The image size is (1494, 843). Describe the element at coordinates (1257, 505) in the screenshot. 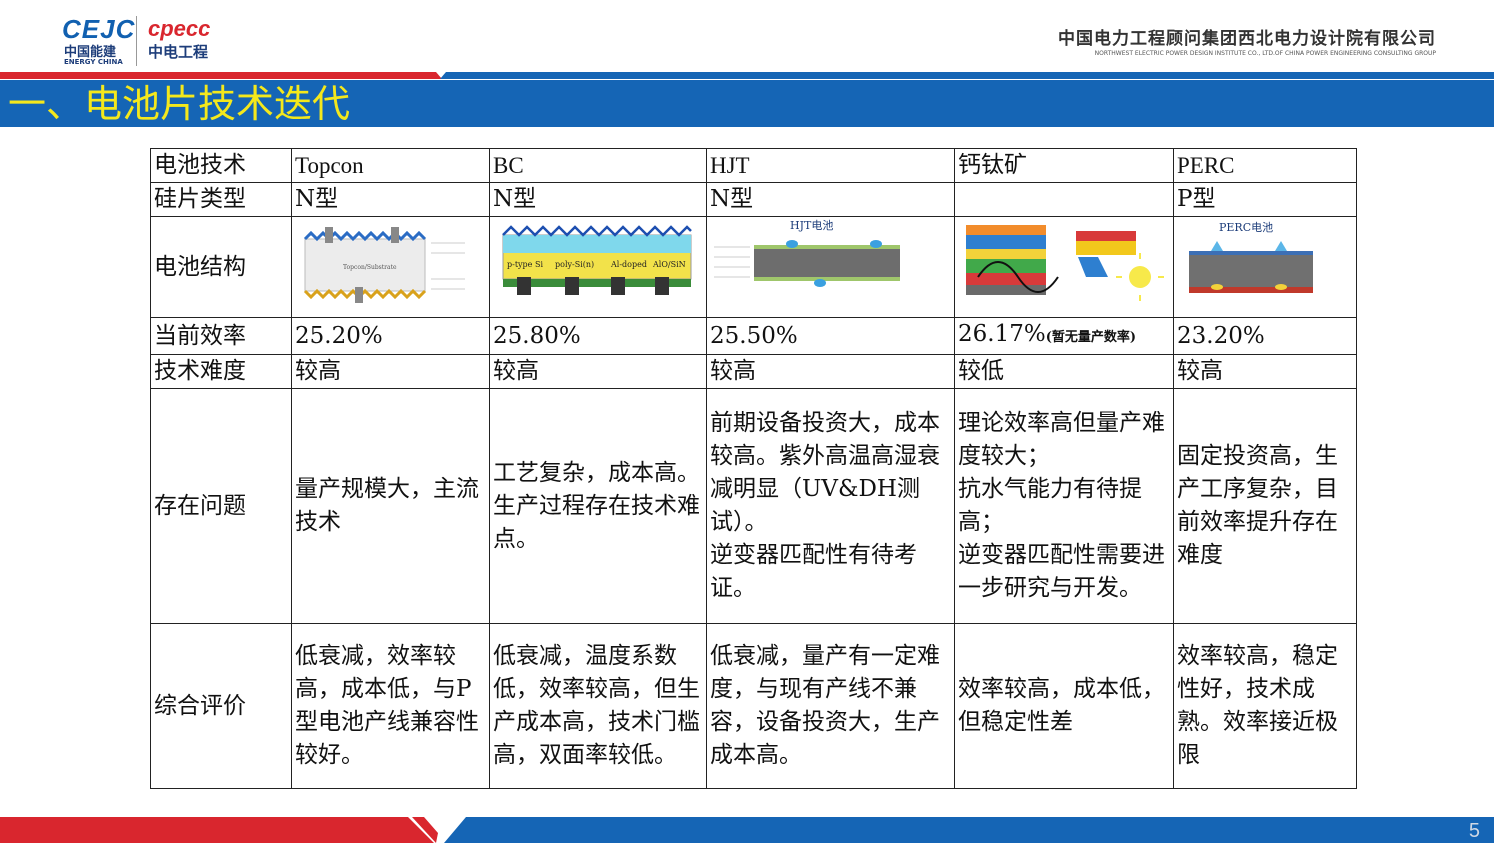

I see `issue-text: 固定投资高，生产工序复杂，目前效率提升存在难度` at that location.